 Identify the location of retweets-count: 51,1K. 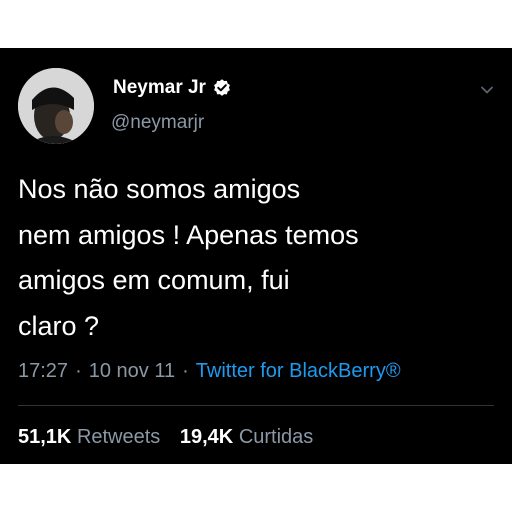
(45, 437).